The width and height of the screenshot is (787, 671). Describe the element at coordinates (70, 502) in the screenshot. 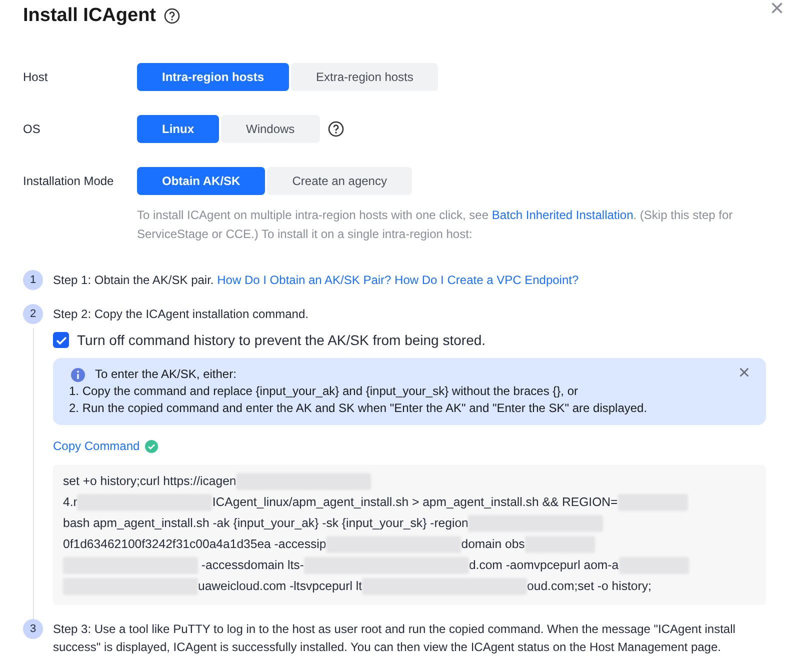

I see `command-text: 4.r` at that location.